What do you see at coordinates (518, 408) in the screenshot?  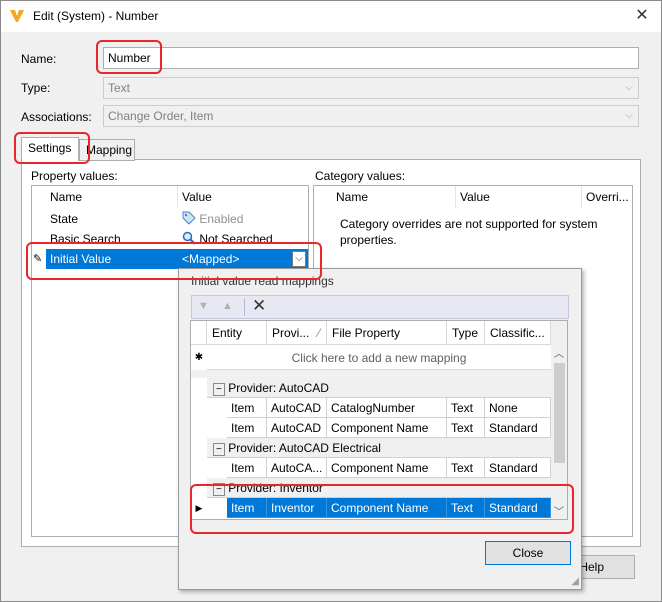 I see `mapping-cell: None` at bounding box center [518, 408].